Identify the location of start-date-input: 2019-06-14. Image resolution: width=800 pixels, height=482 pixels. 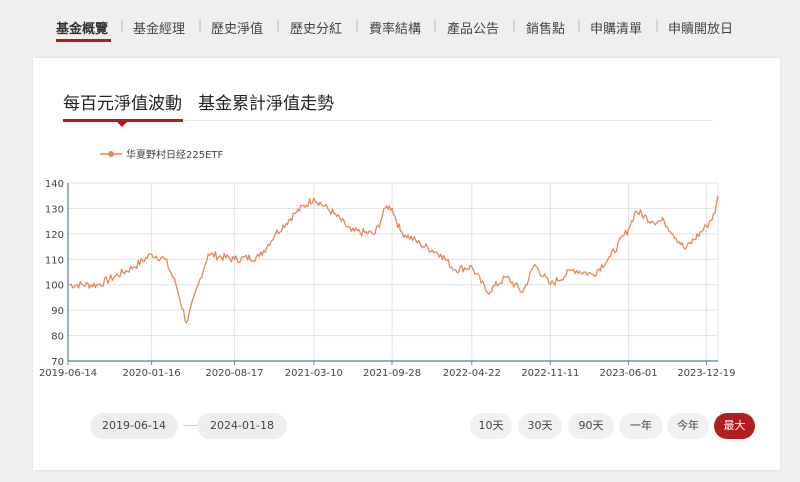
(134, 426).